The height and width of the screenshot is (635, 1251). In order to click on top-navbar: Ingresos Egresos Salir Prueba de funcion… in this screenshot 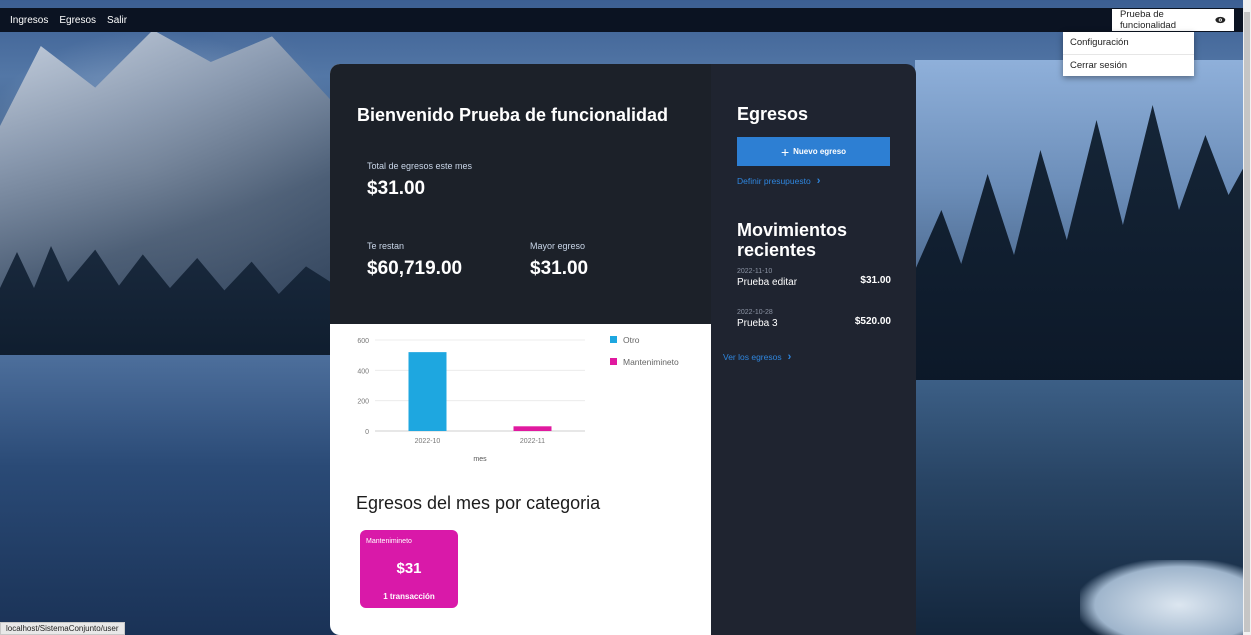, I will do `click(621, 20)`.